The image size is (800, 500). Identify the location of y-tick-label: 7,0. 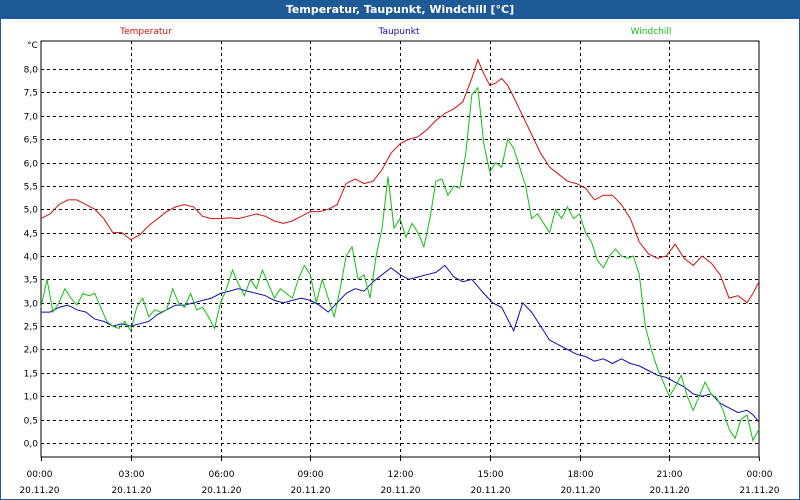
(31, 118).